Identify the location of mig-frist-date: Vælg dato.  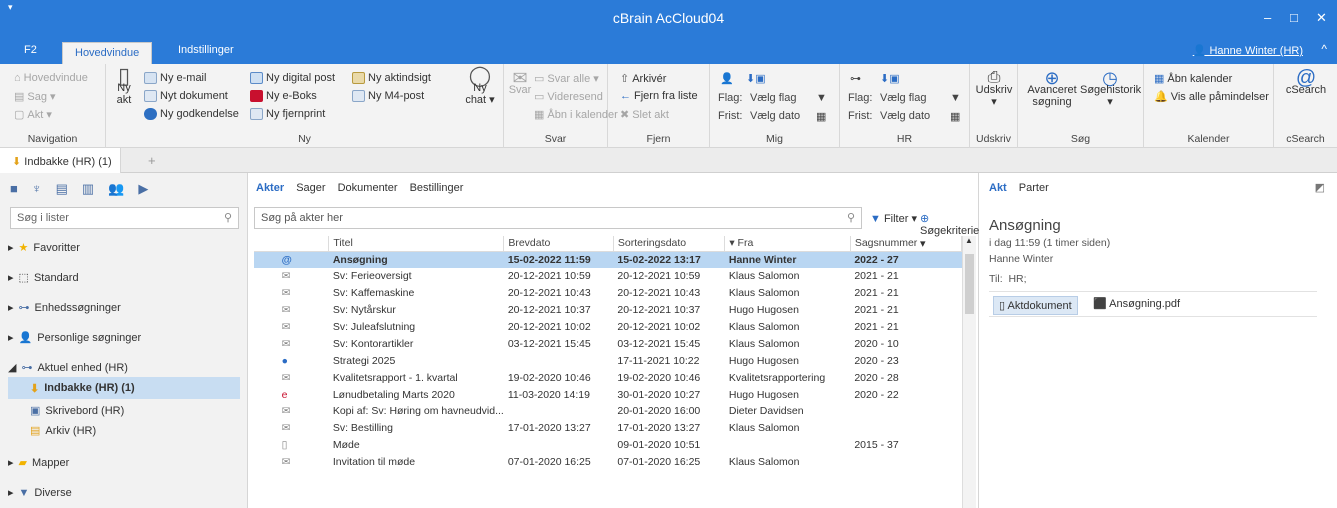
(775, 116).